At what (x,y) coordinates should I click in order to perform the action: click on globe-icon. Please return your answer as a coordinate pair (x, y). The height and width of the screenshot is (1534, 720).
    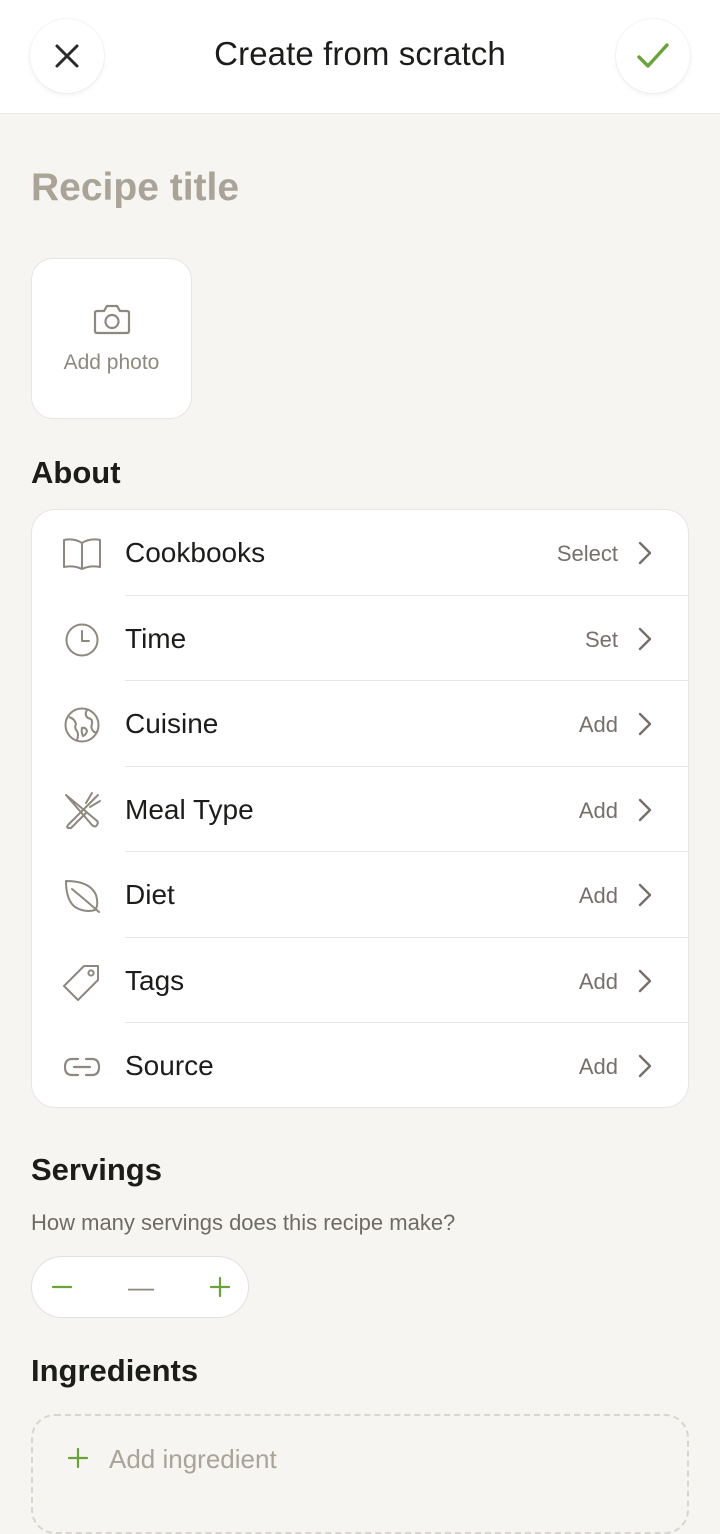
    Looking at the image, I should click on (82, 725).